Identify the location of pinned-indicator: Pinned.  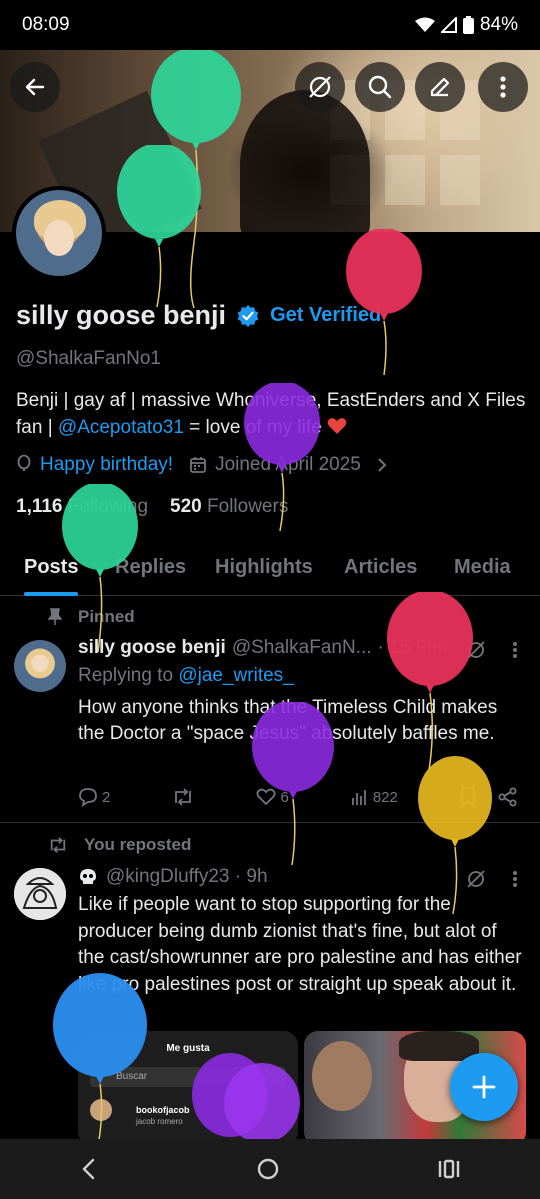
(91, 617).